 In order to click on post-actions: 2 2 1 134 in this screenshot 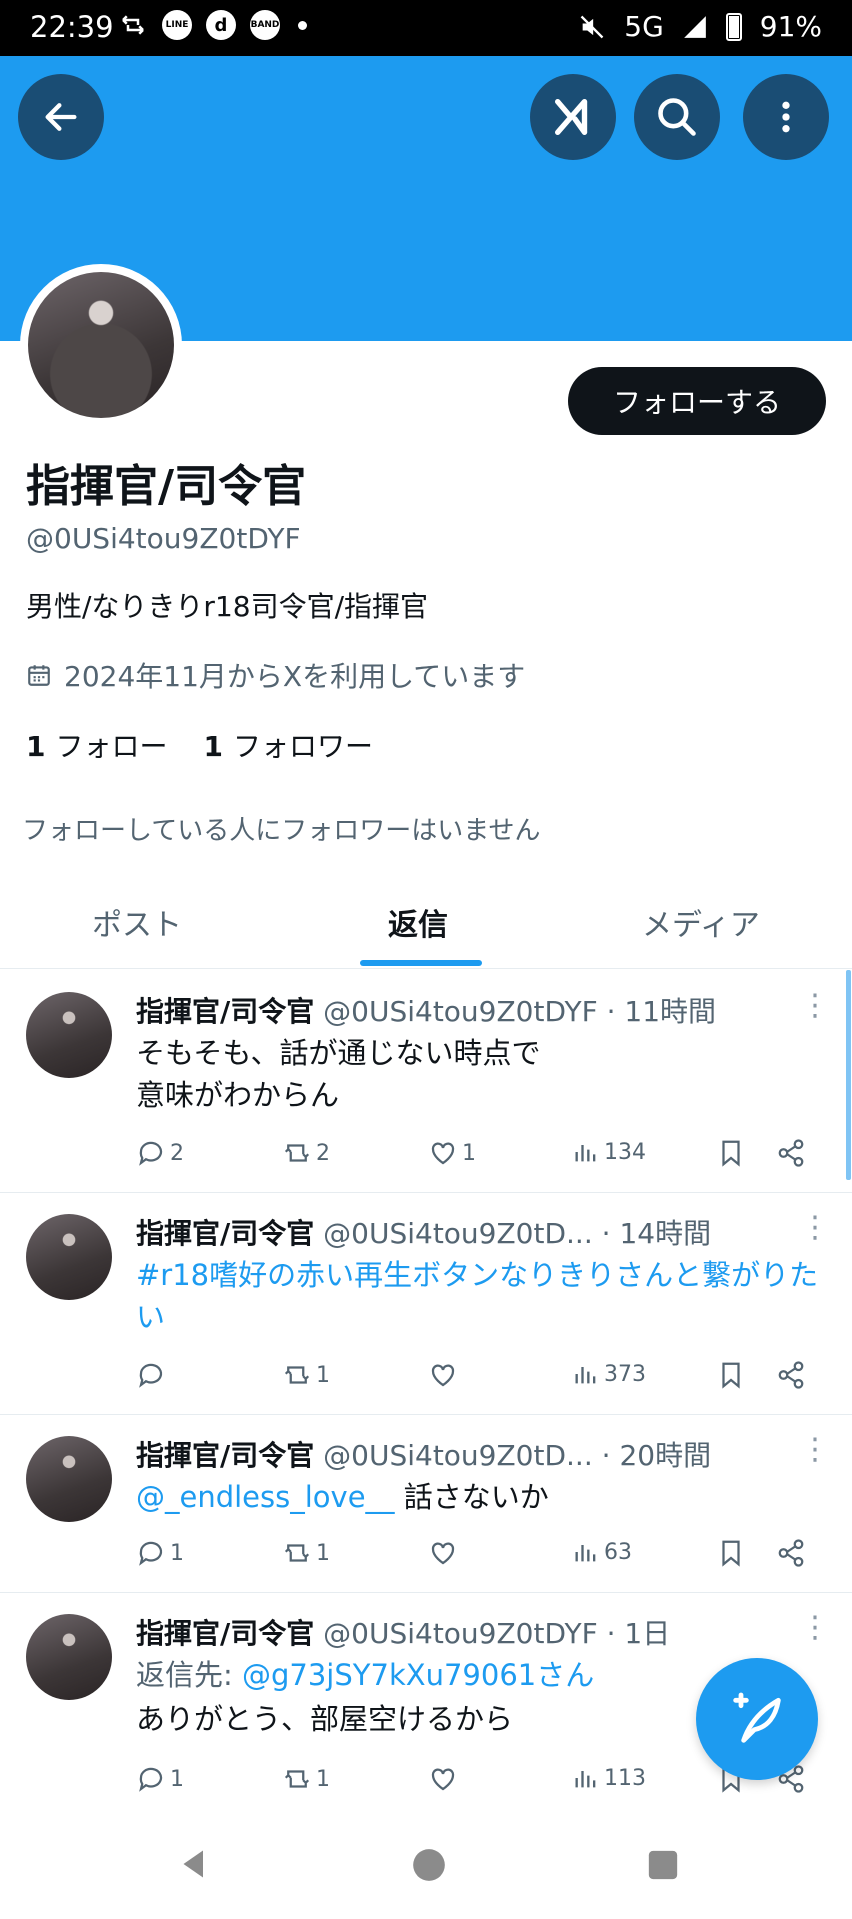, I will do `click(481, 1158)`.